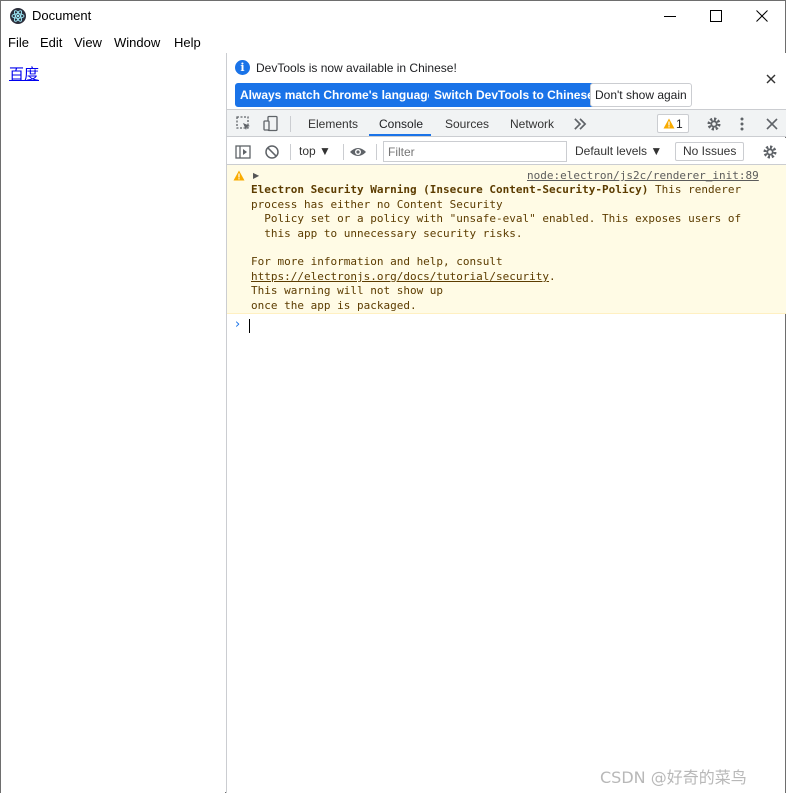 Image resolution: width=786 pixels, height=793 pixels. Describe the element at coordinates (24, 73) in the screenshot. I see `baidu-link: 百度` at that location.